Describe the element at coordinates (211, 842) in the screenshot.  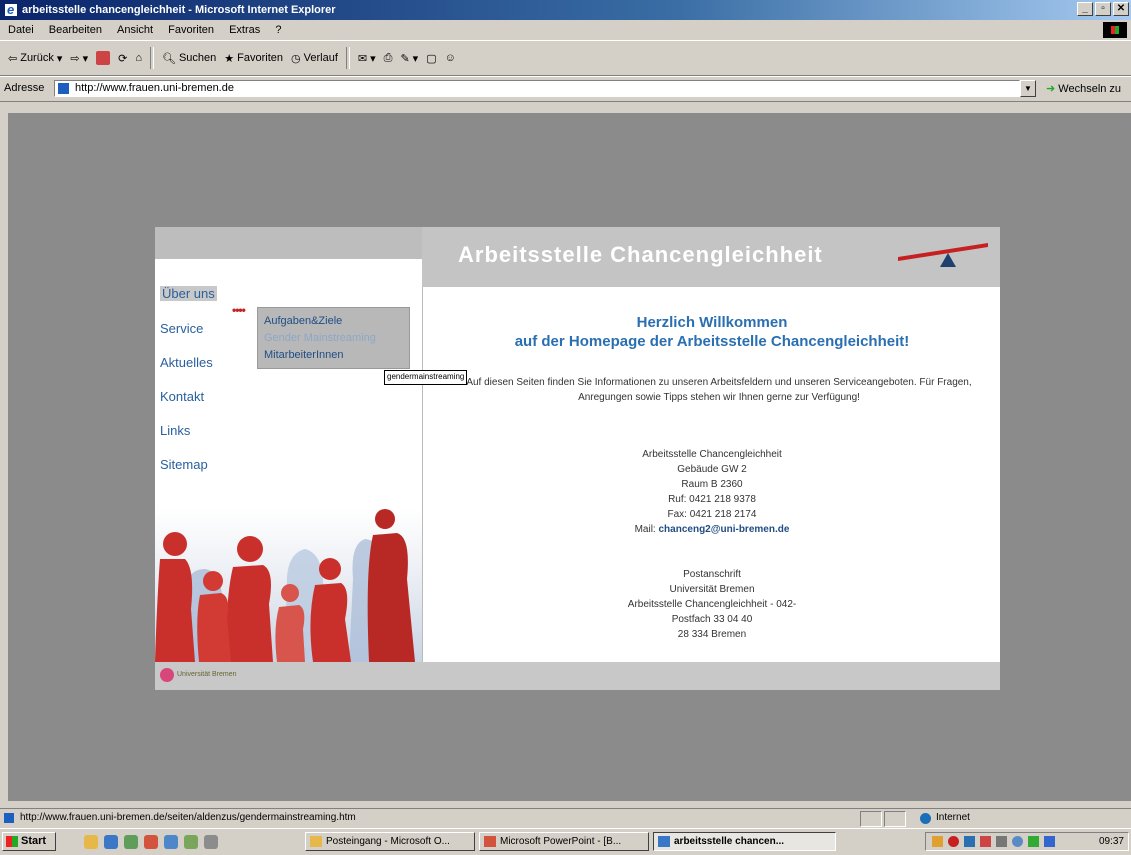
I see `mail-icon` at that location.